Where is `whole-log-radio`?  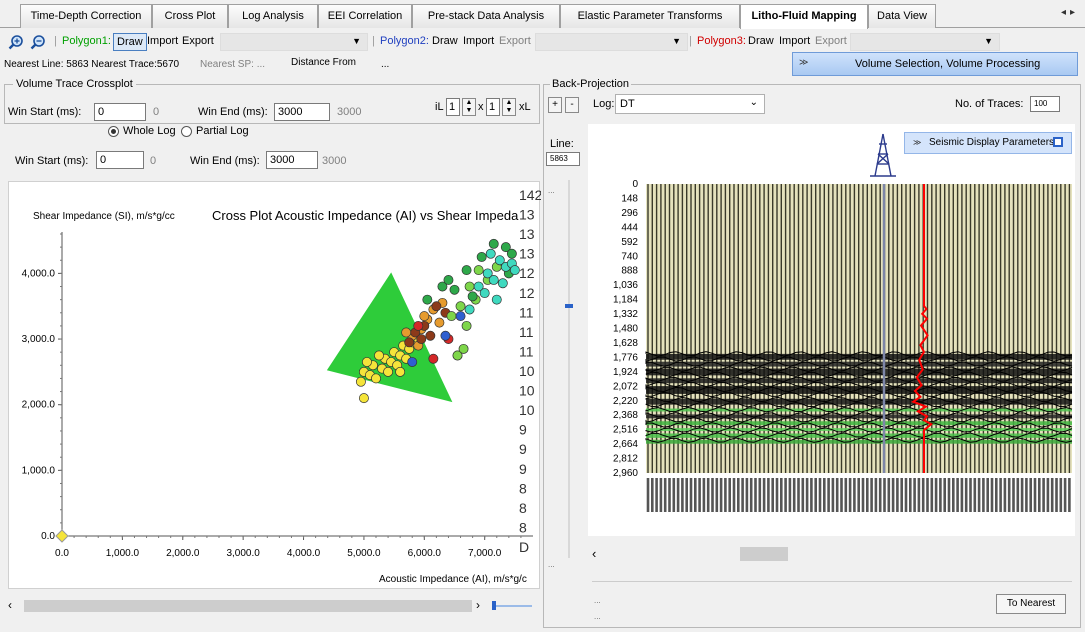 whole-log-radio is located at coordinates (113, 131).